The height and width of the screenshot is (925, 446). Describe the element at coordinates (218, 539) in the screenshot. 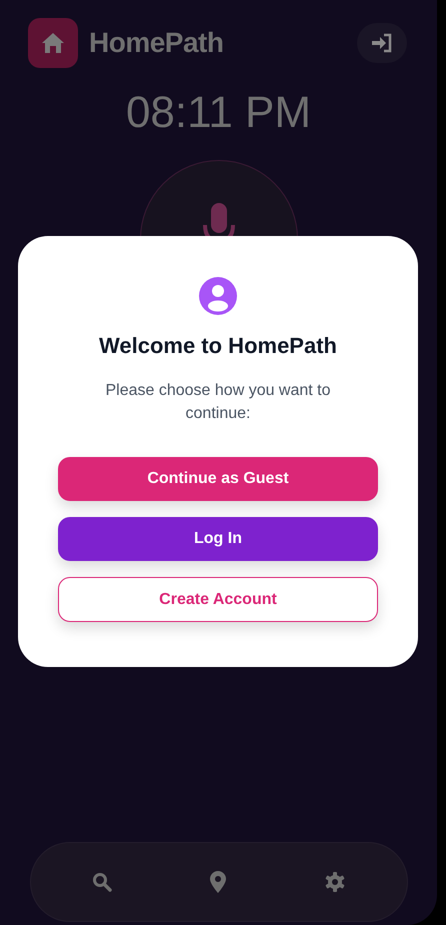

I see `login-button: Log In` at that location.